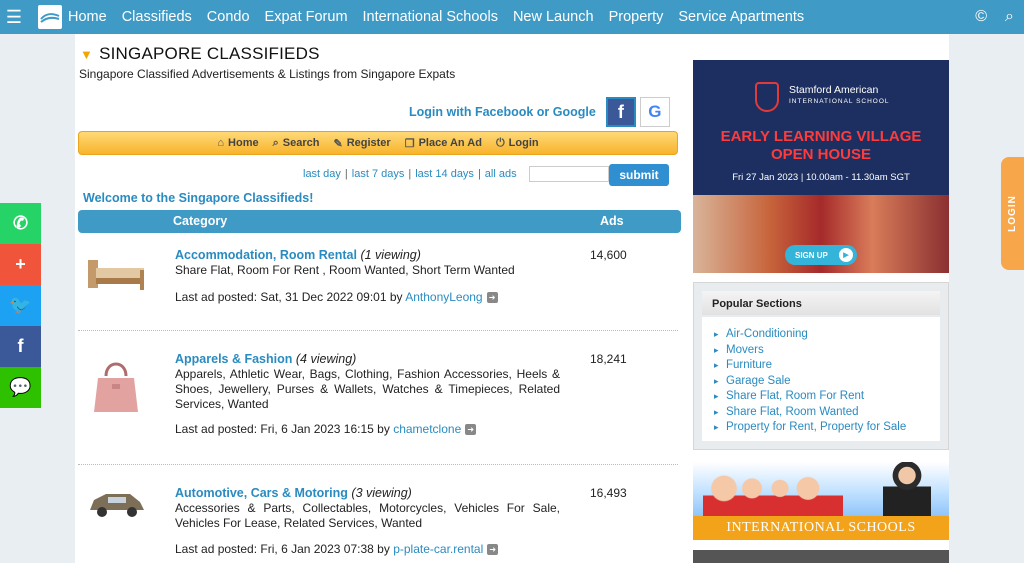 This screenshot has width=1024, height=563. Describe the element at coordinates (378, 174) in the screenshot. I see `filter-last-7-days: last 7 days` at that location.